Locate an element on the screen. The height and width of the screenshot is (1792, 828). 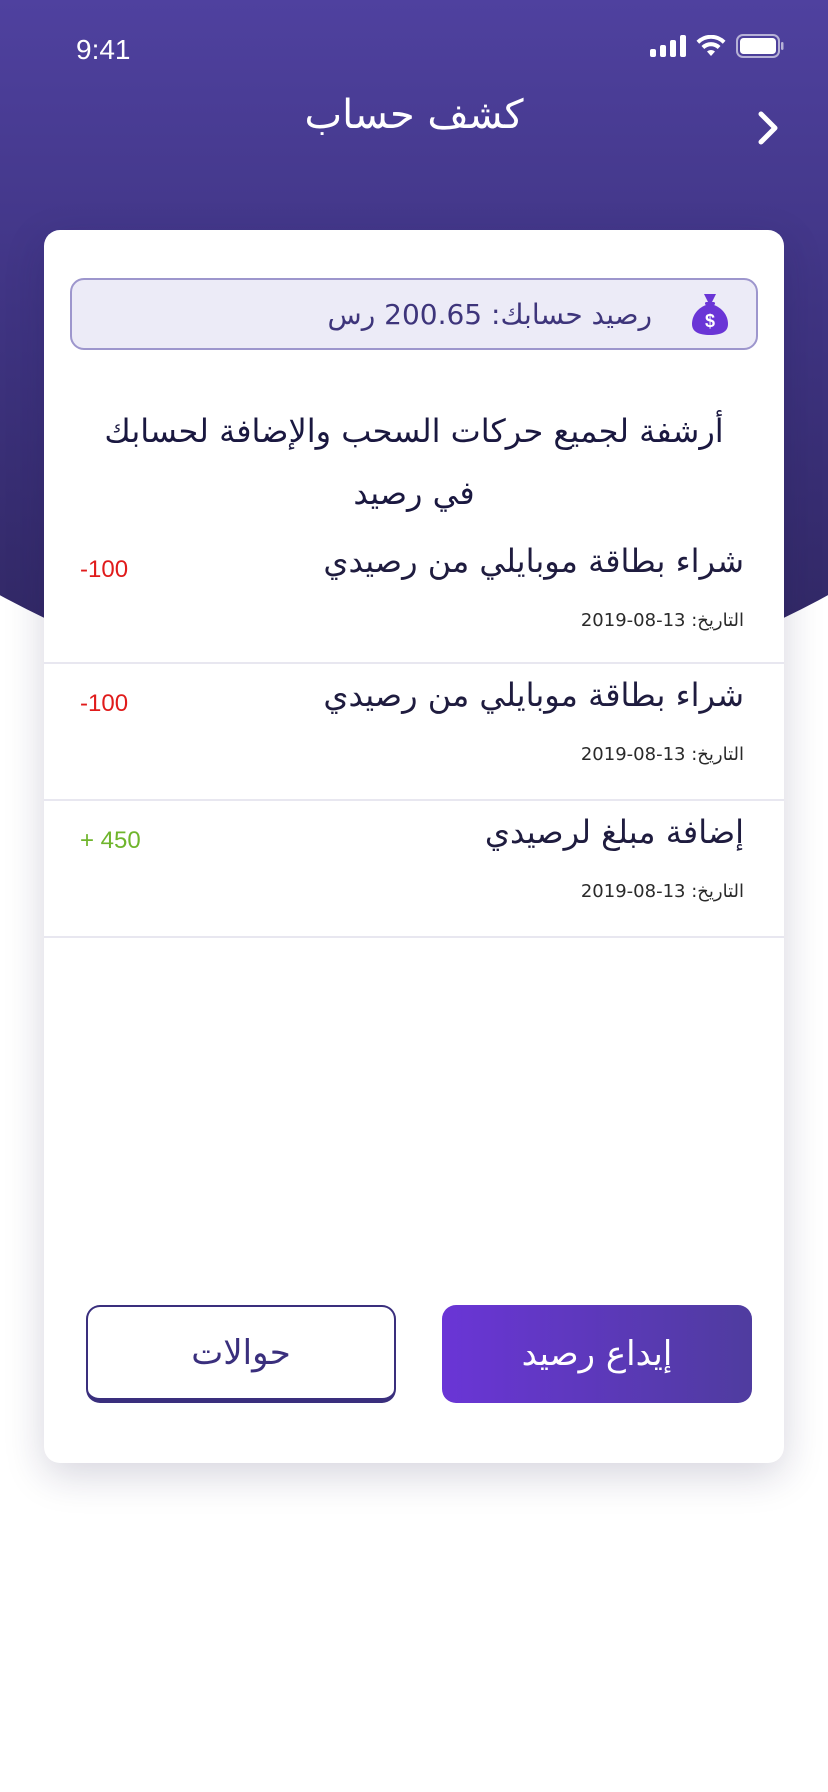
chevron-right-icon is located at coordinates (768, 128).